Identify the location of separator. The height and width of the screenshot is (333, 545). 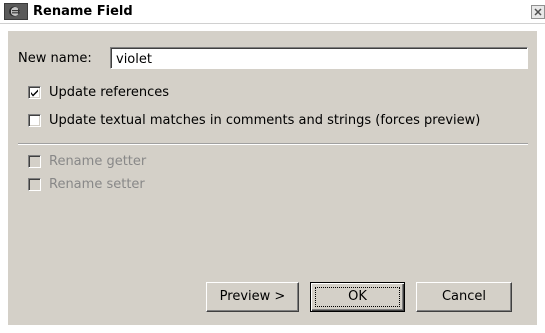
(273, 144).